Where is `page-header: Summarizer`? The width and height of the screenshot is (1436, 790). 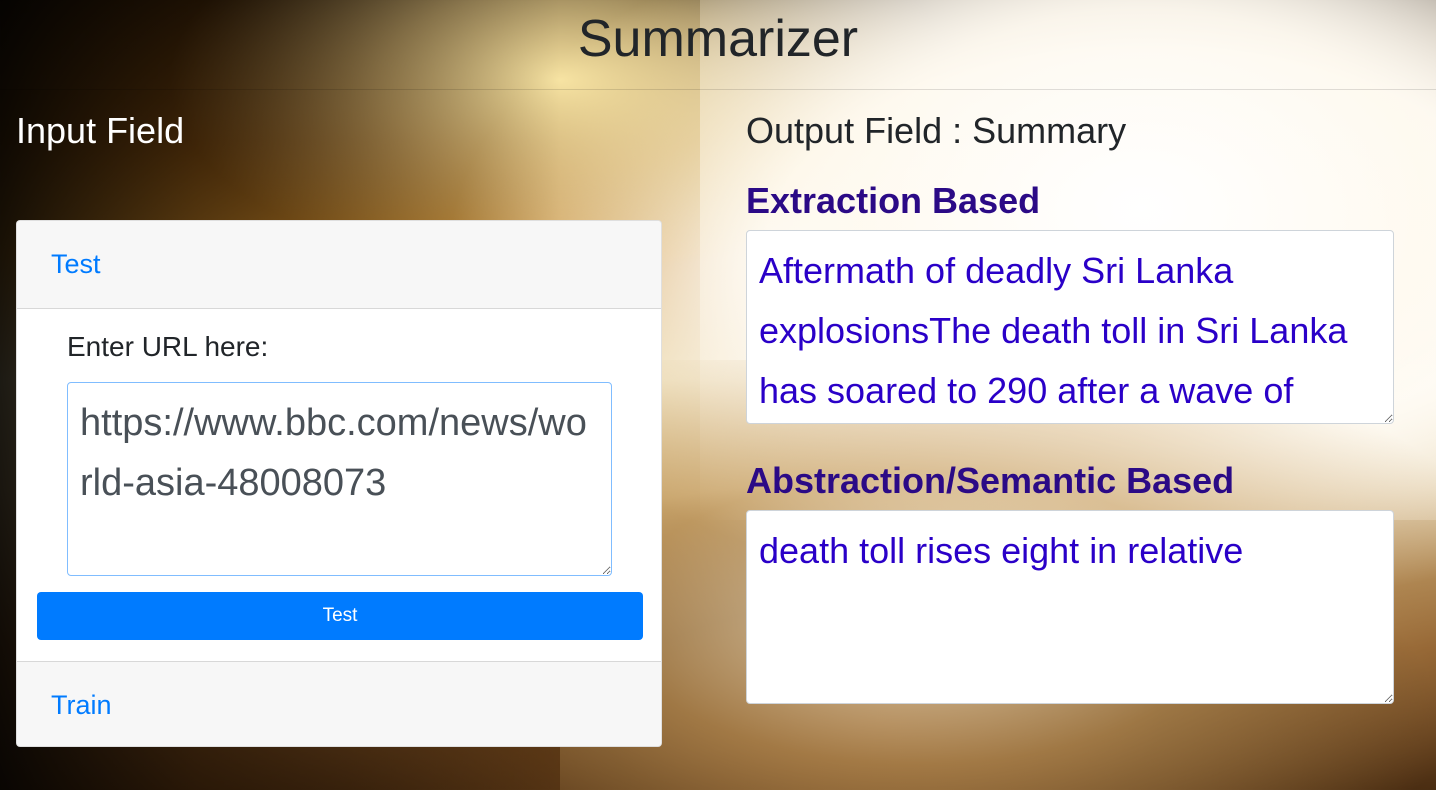
page-header: Summarizer is located at coordinates (718, 45).